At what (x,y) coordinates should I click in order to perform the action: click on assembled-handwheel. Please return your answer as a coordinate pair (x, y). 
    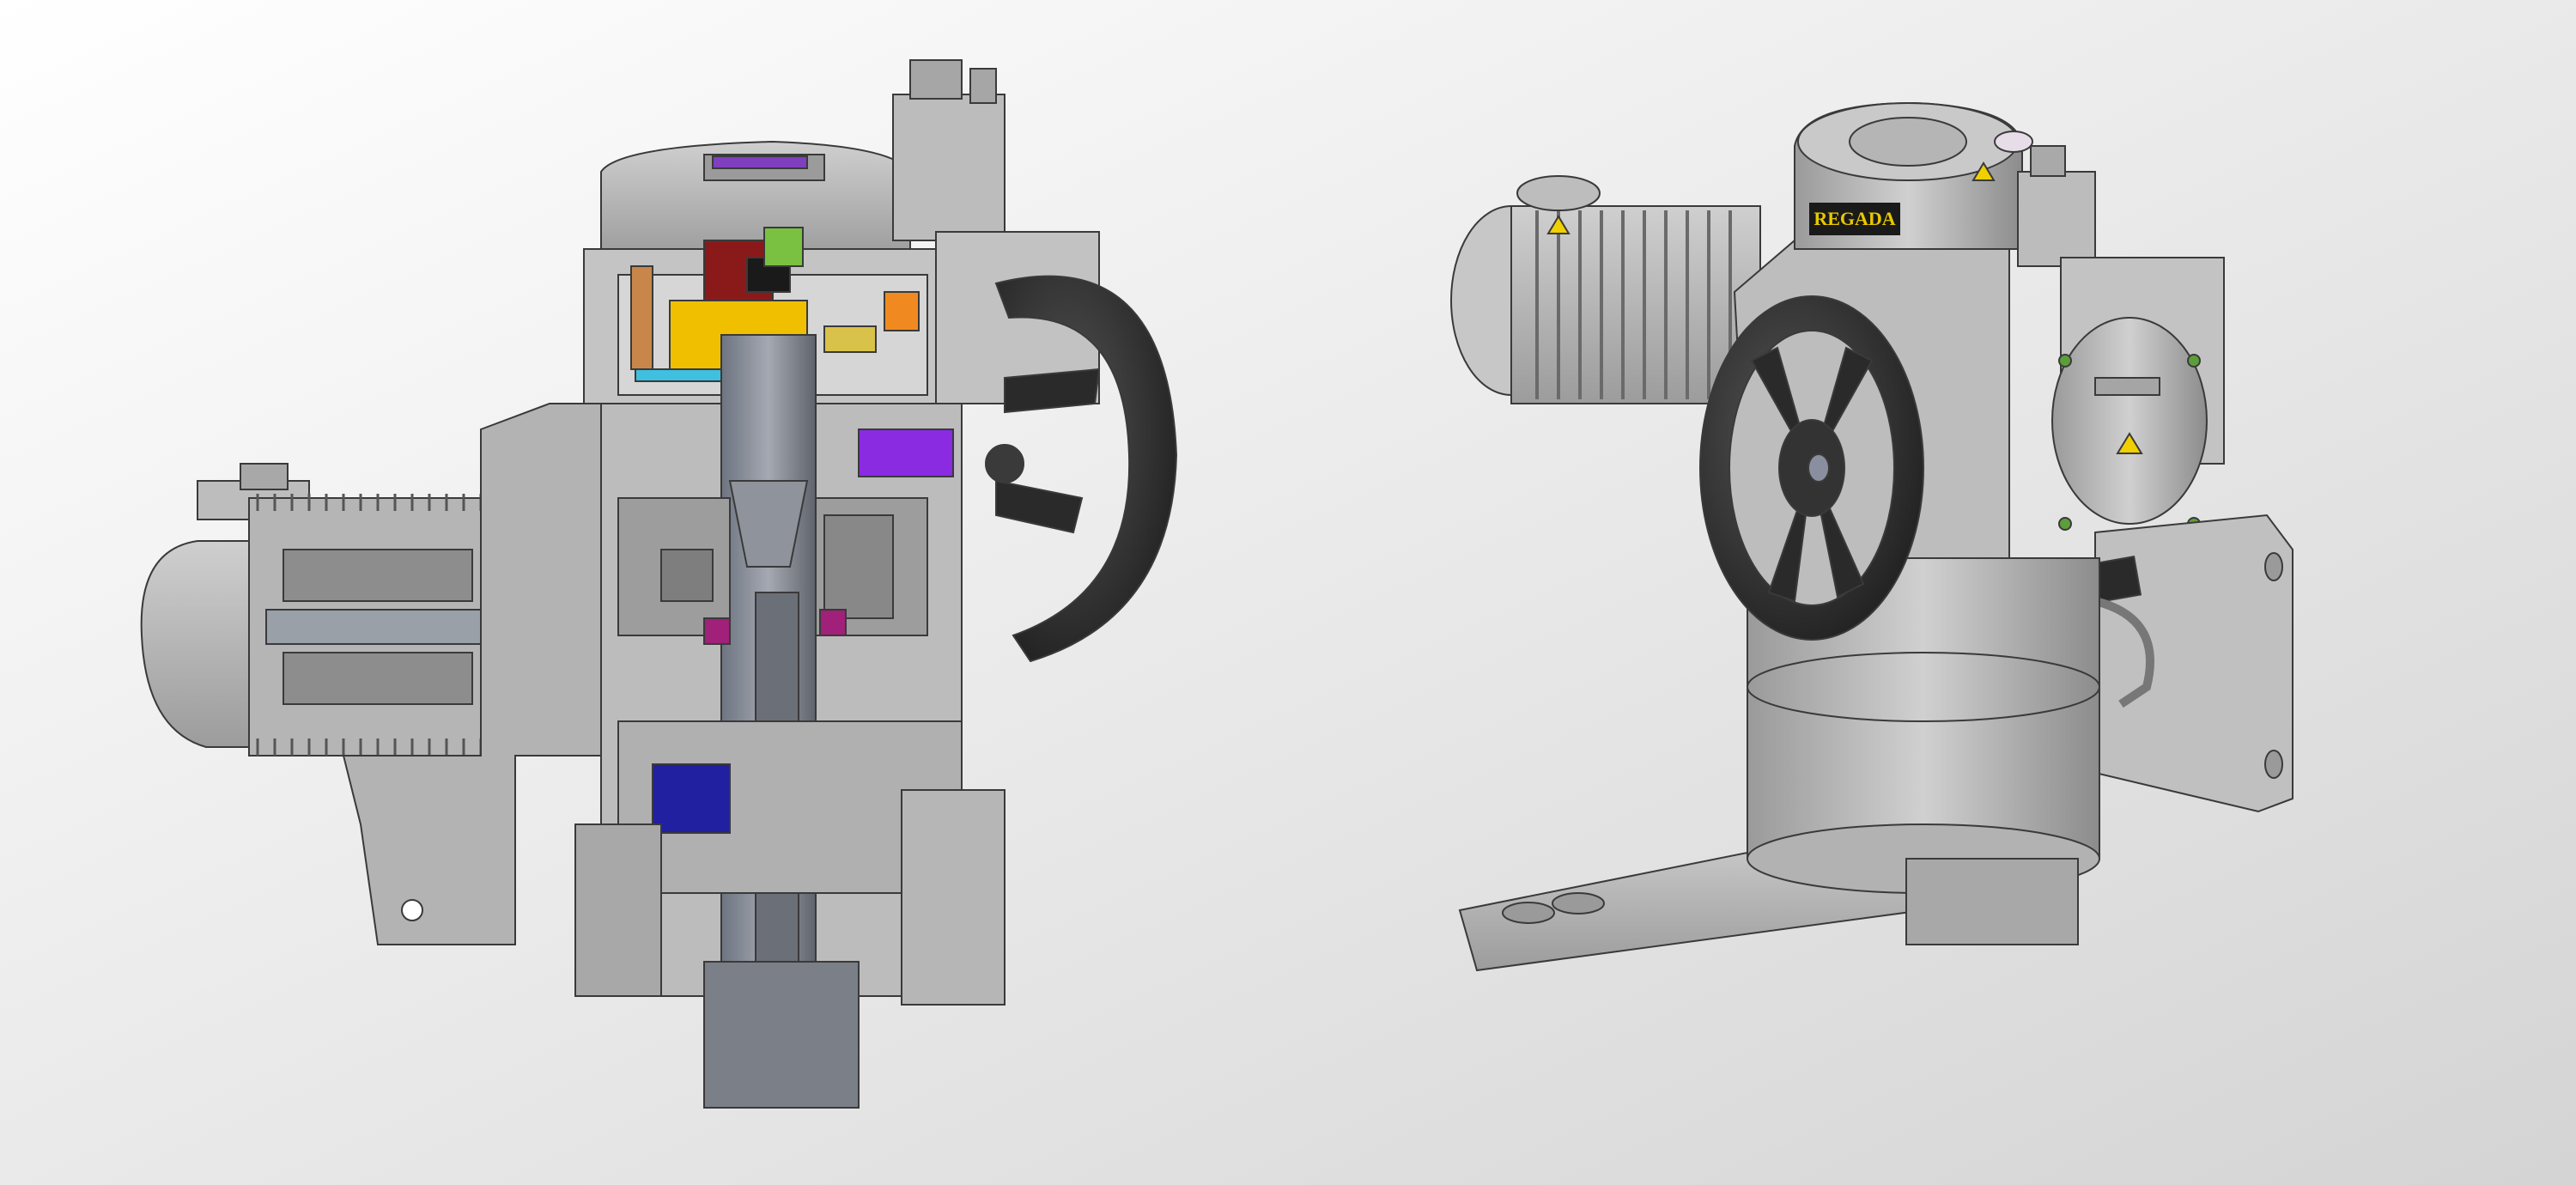
    Looking at the image, I should click on (1812, 468).